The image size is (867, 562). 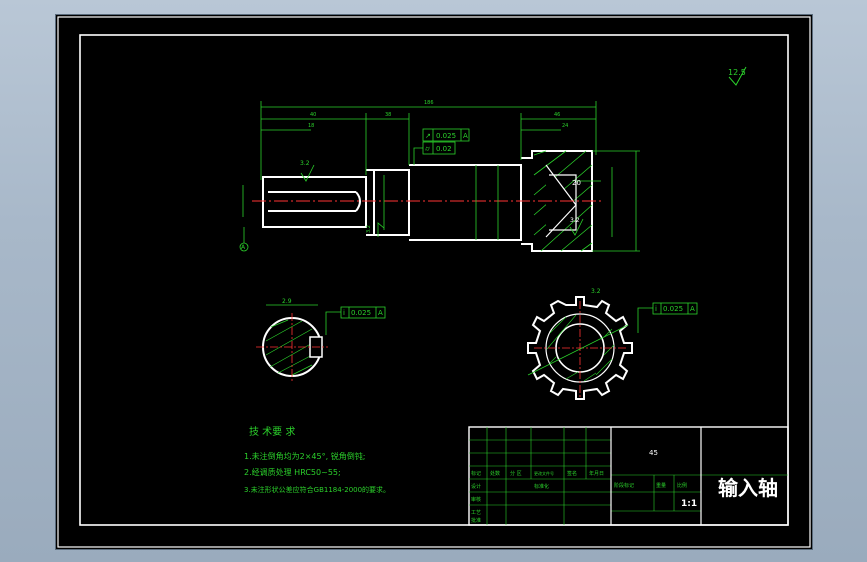 What do you see at coordinates (313, 115) in the screenshot?
I see `dim-left-seg: 40` at bounding box center [313, 115].